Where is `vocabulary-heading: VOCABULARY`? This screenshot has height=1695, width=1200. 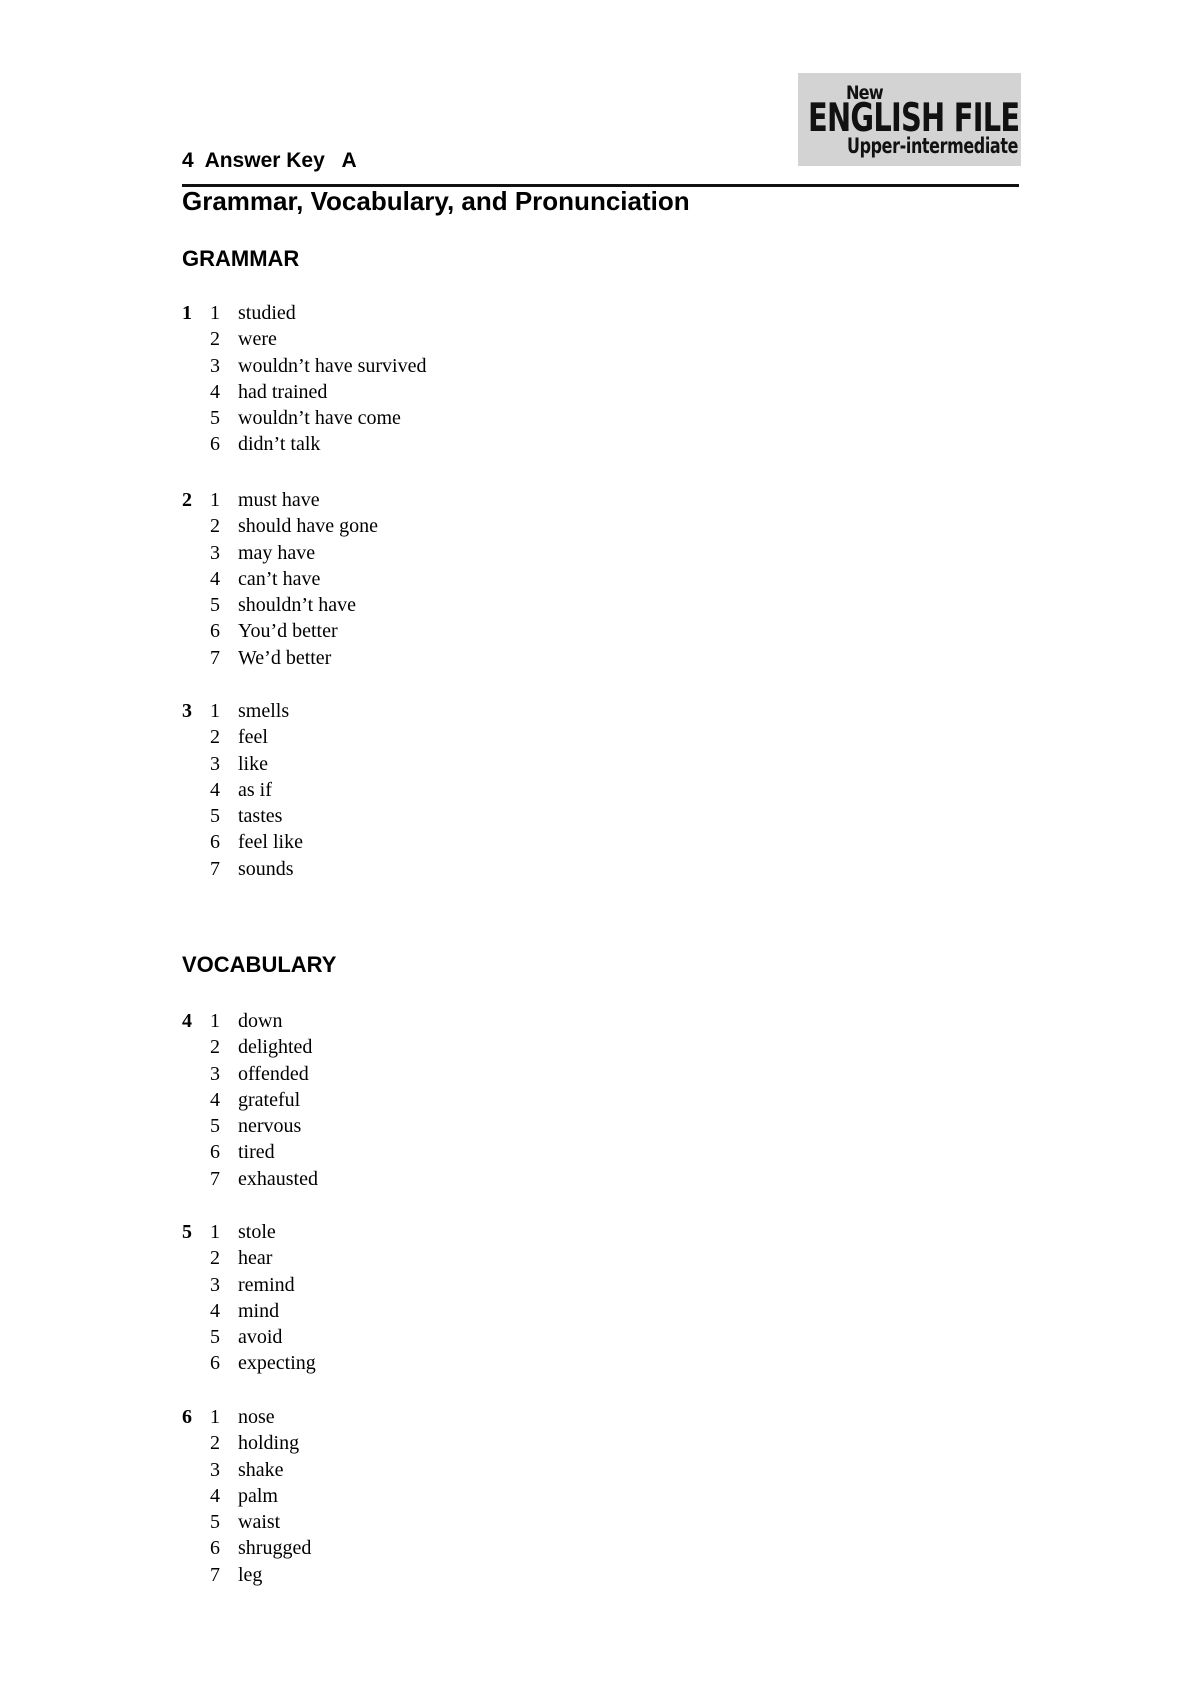
vocabulary-heading: VOCABULARY is located at coordinates (259, 964).